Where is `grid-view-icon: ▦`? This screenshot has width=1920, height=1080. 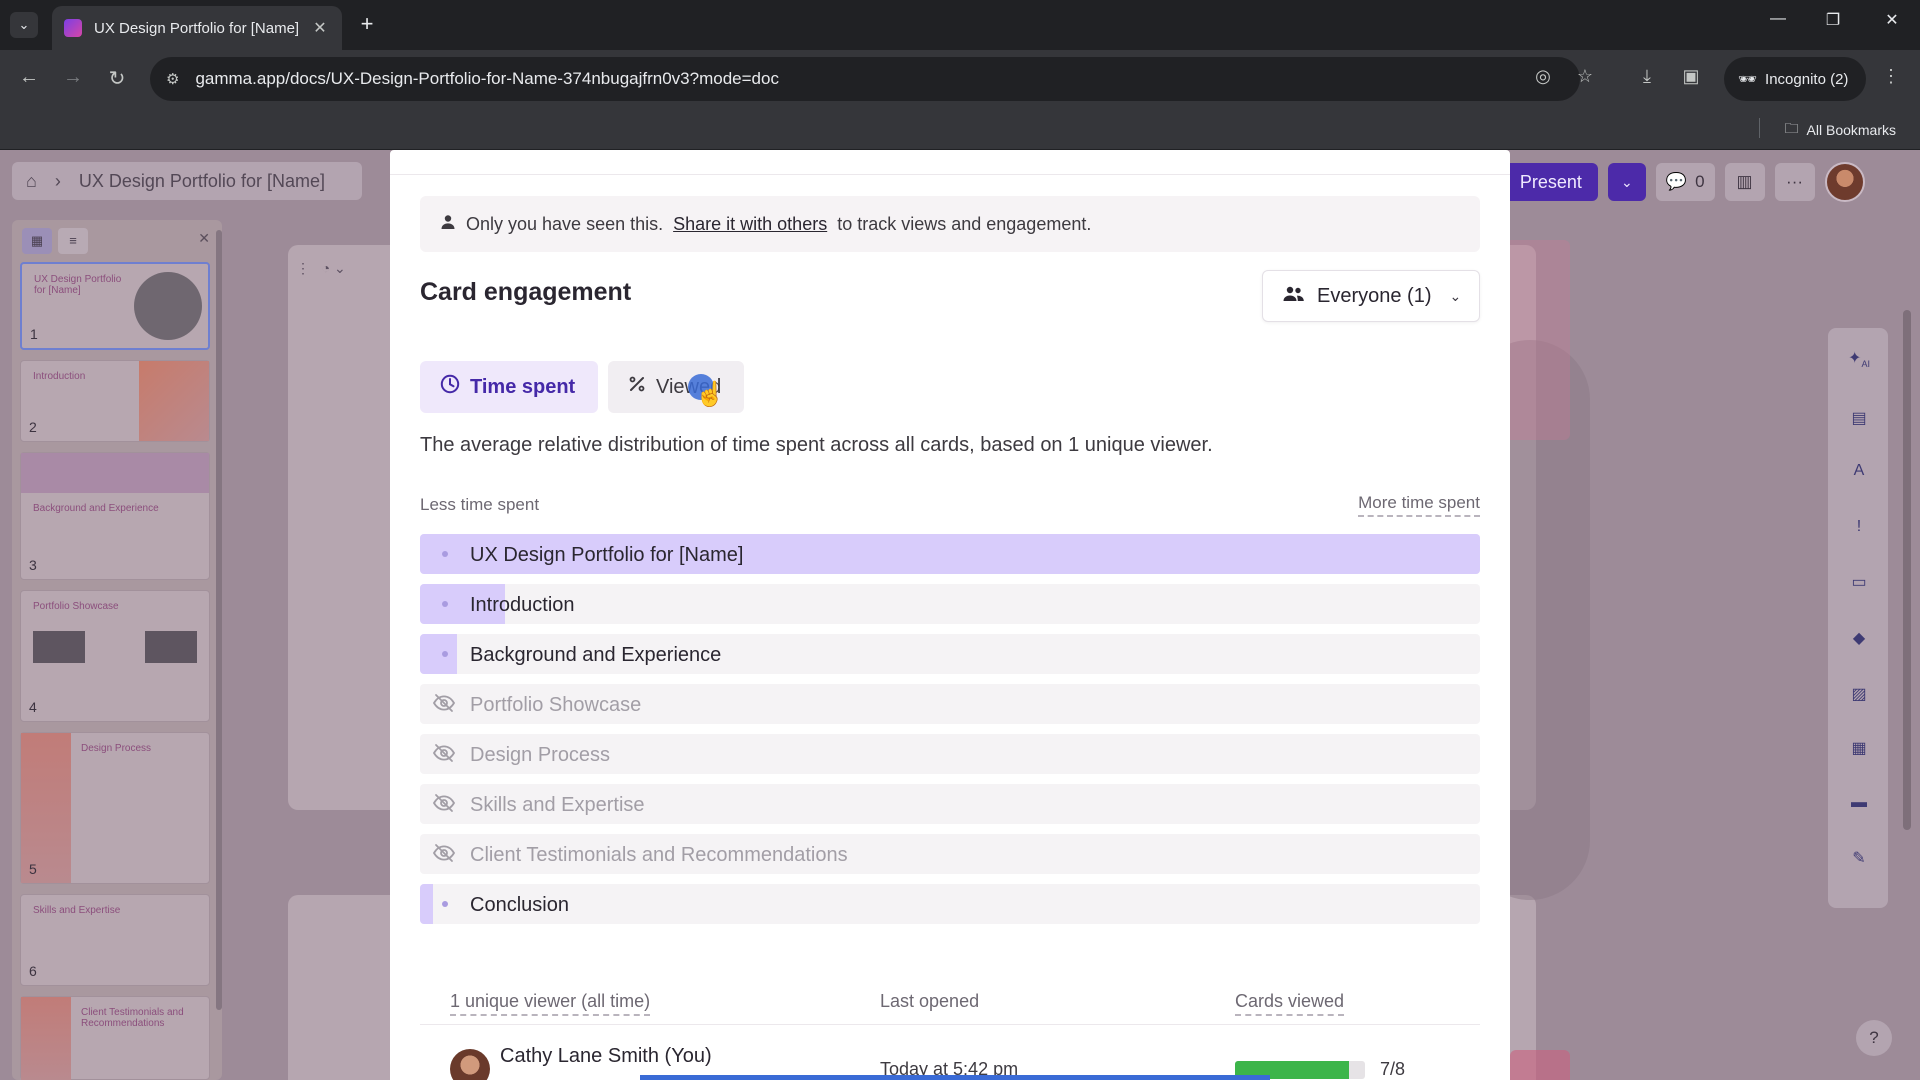
grid-view-icon: ▦ is located at coordinates (37, 241).